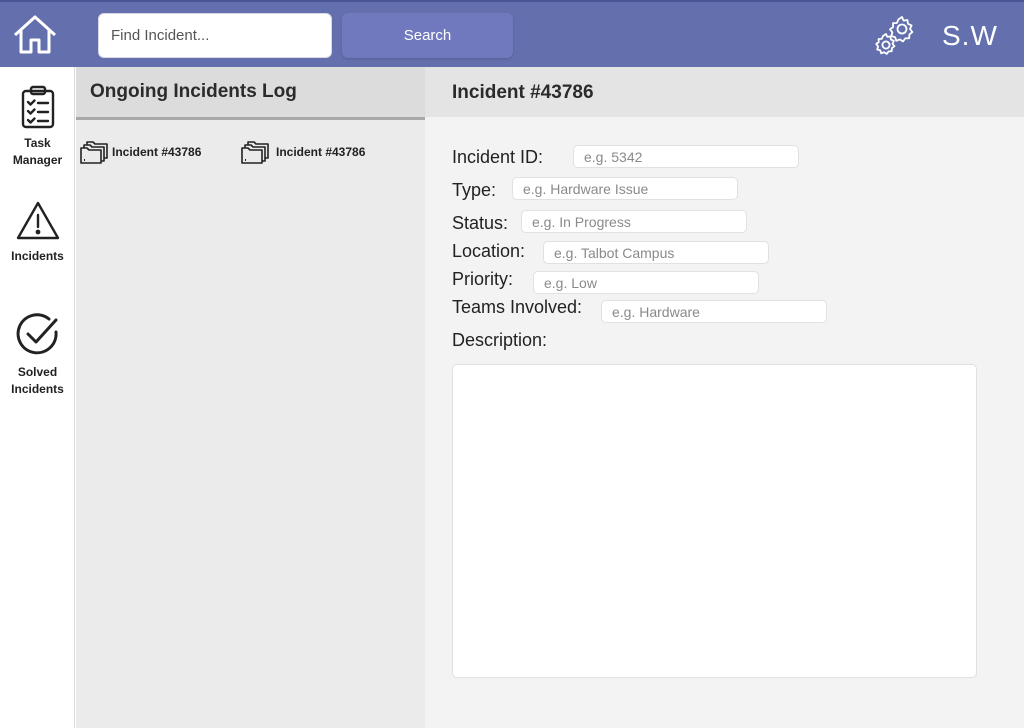  I want to click on description-label: Description:, so click(500, 340).